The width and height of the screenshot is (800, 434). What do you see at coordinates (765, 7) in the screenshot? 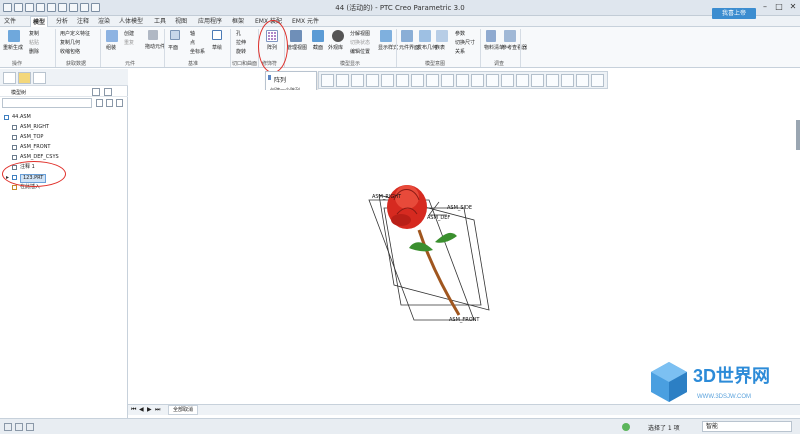
I see `minimize-icon: –` at bounding box center [765, 7].